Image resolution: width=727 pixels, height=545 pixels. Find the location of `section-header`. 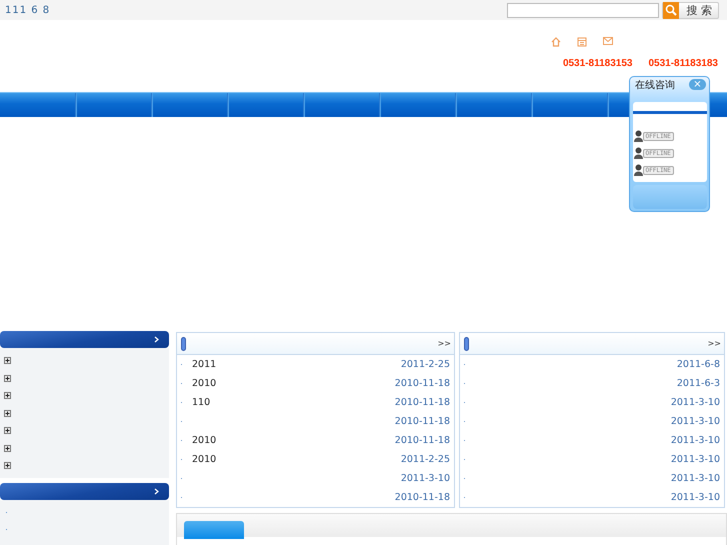

section-header is located at coordinates (84, 491).